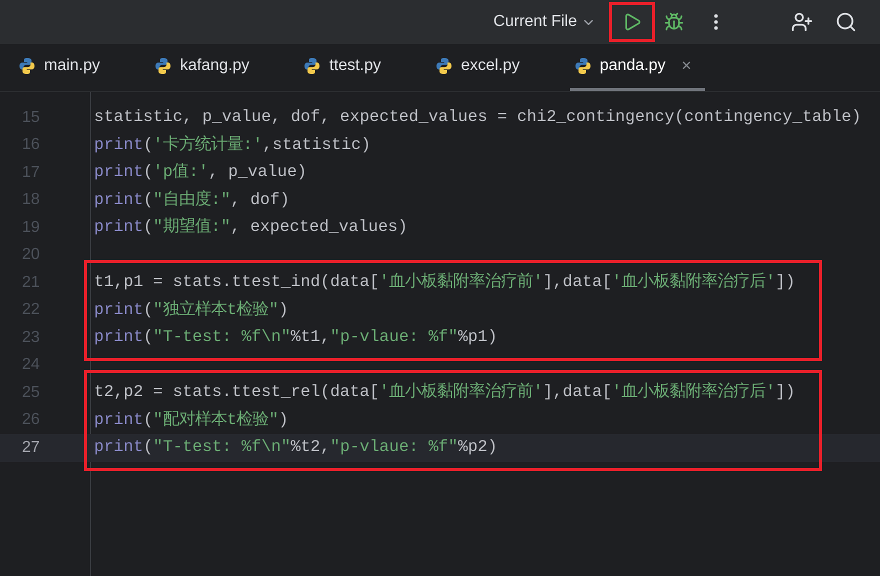 This screenshot has width=880, height=576. I want to click on file-tab: kafang.py, so click(202, 67).